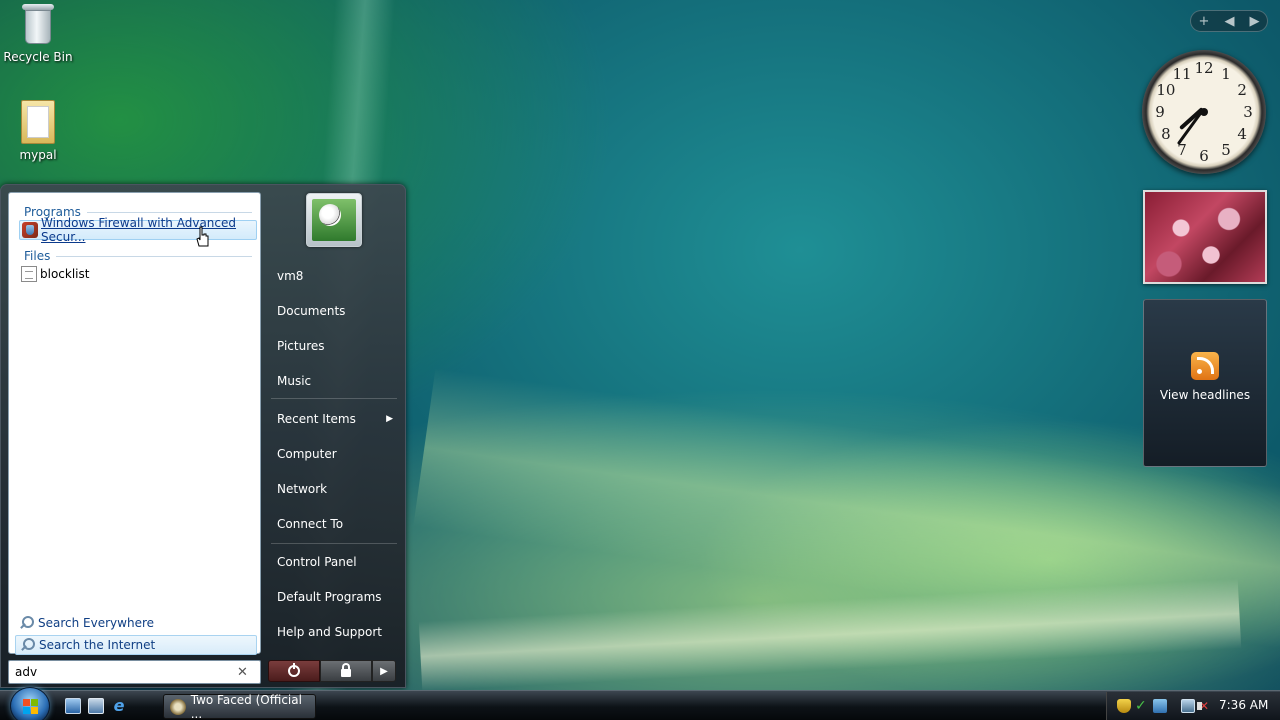  Describe the element at coordinates (1254, 21) in the screenshot. I see `next-gadget-button: ▶` at that location.